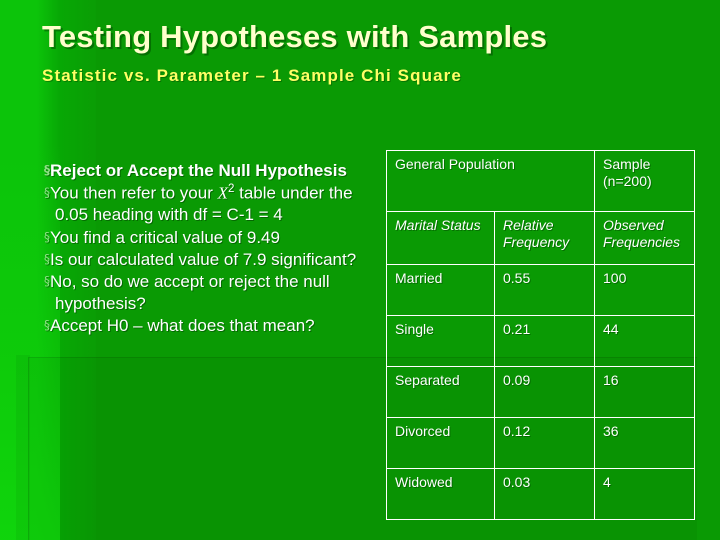  Describe the element at coordinates (644, 494) in the screenshot. I see `cell-observed-frequency: 4` at that location.